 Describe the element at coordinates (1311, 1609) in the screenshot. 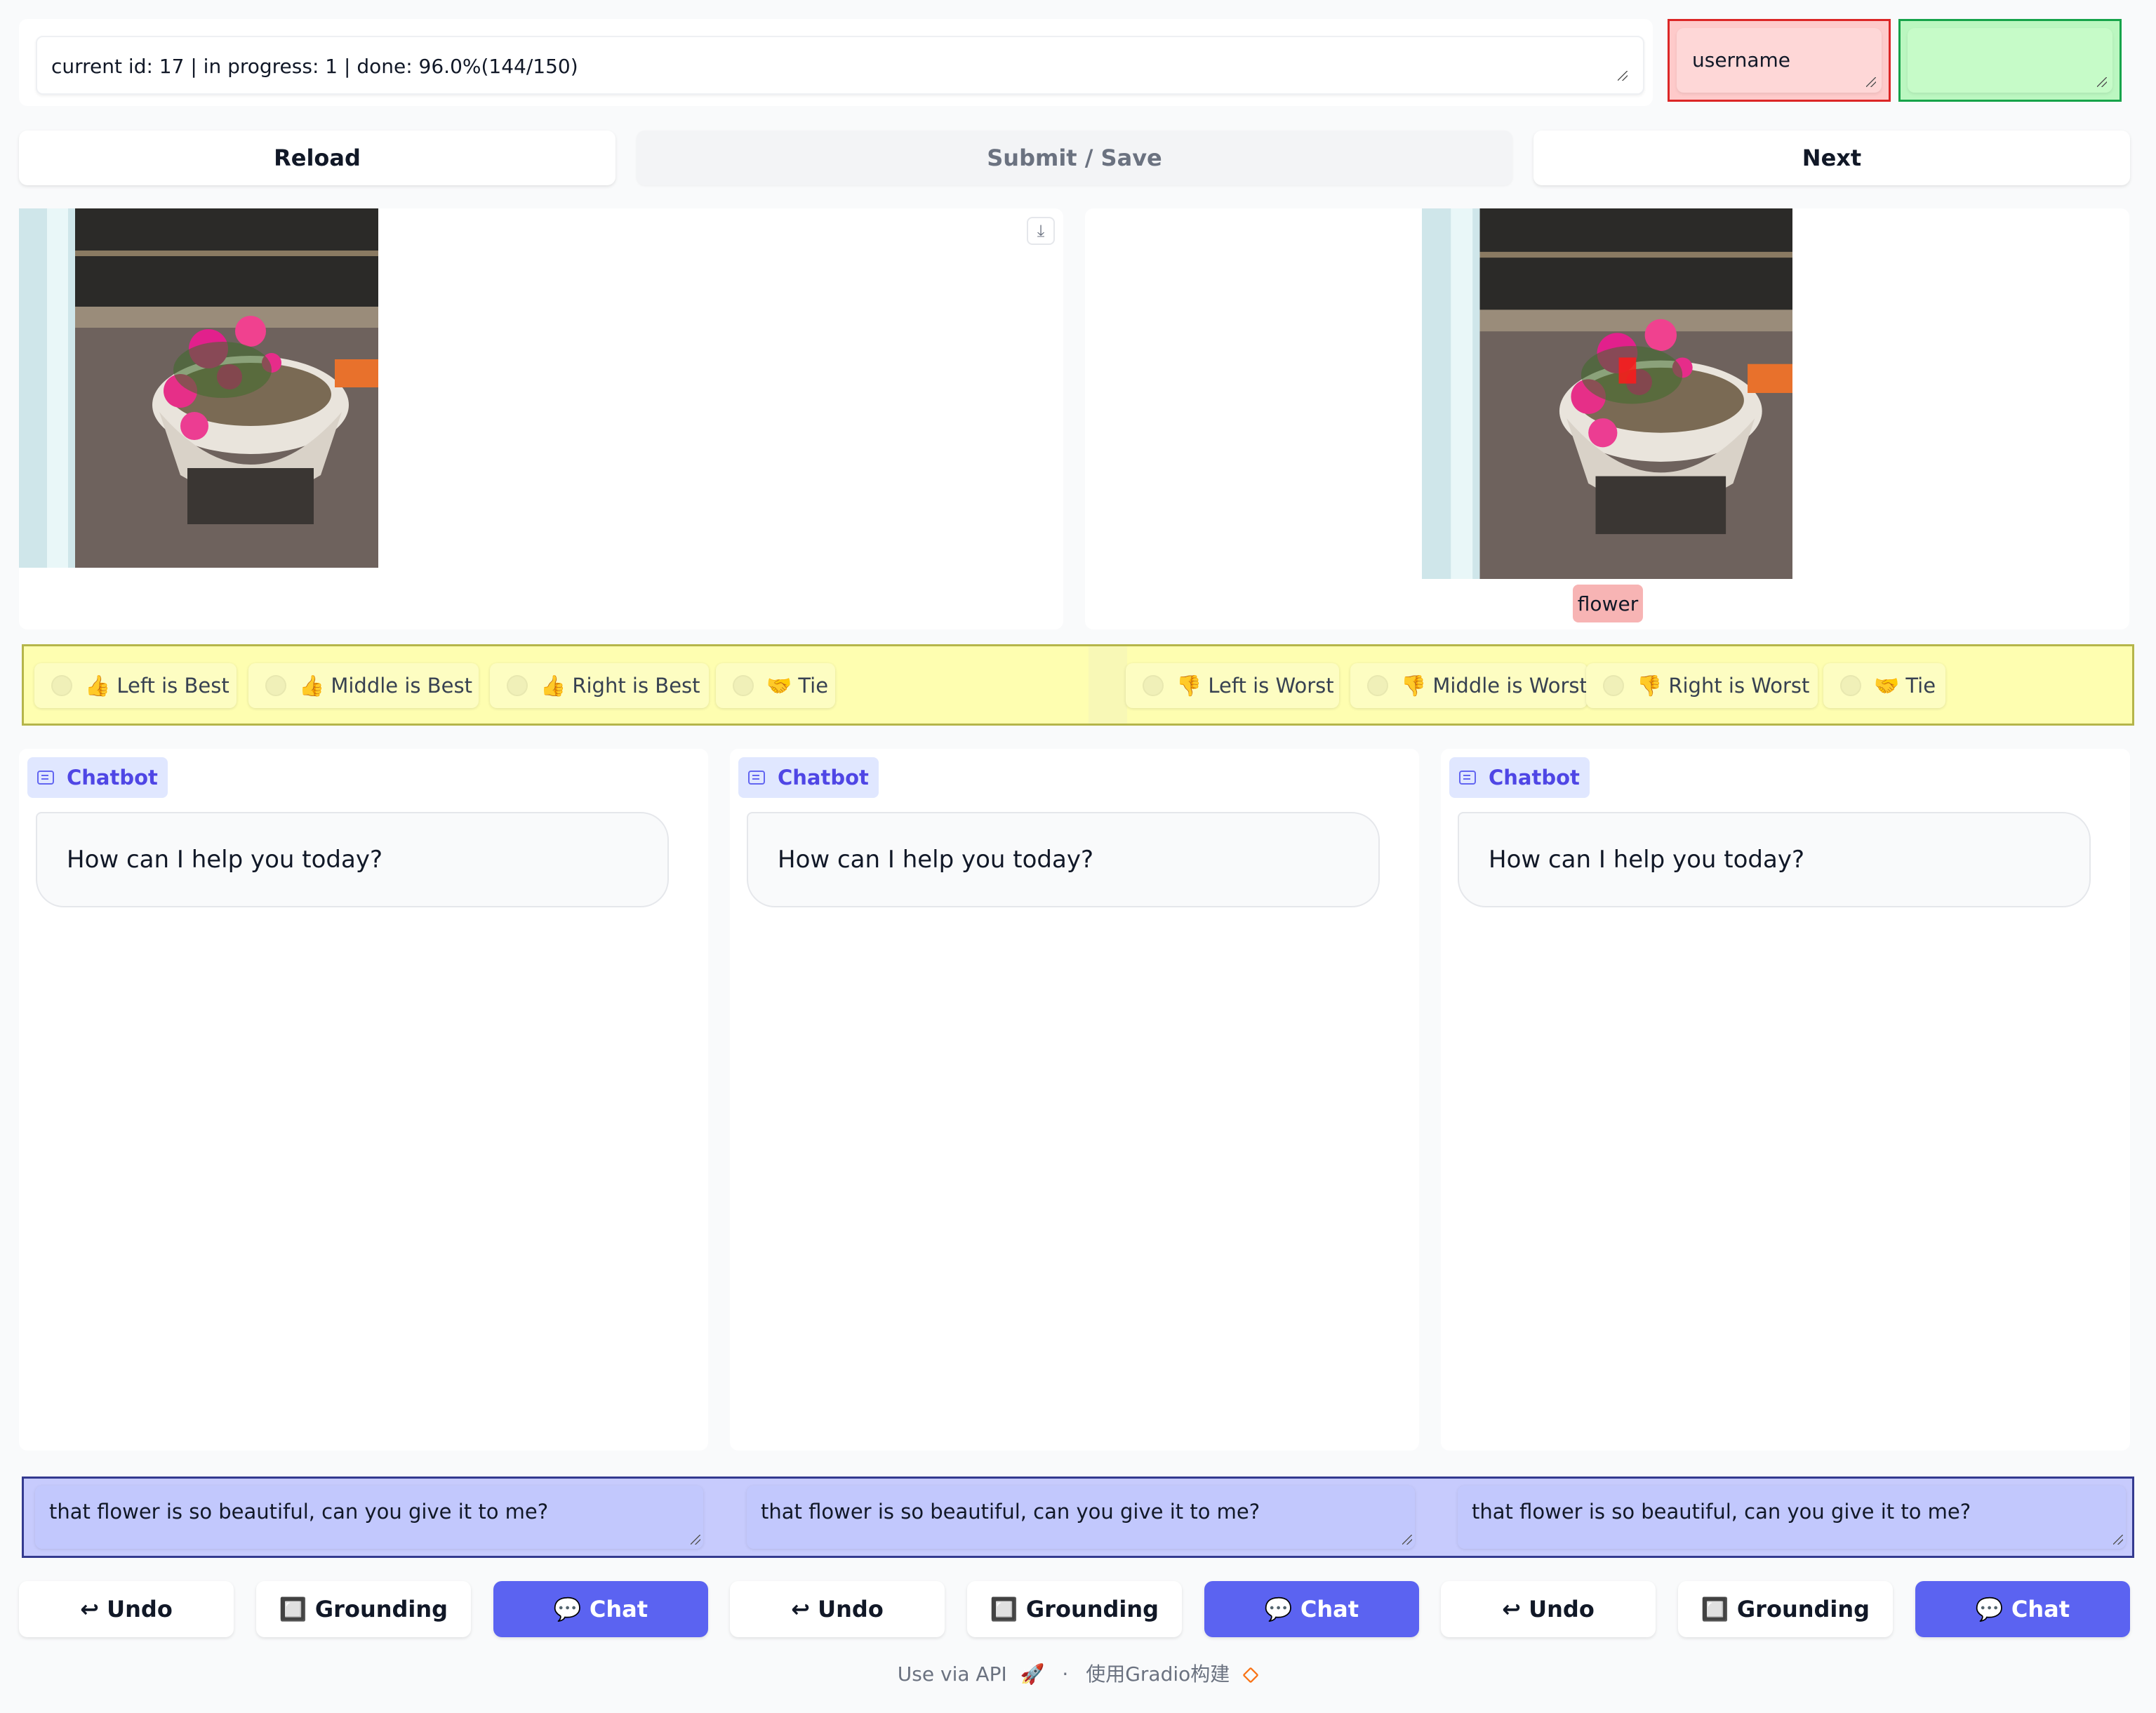

I see `chat-button-middle: 💬 Chat` at that location.